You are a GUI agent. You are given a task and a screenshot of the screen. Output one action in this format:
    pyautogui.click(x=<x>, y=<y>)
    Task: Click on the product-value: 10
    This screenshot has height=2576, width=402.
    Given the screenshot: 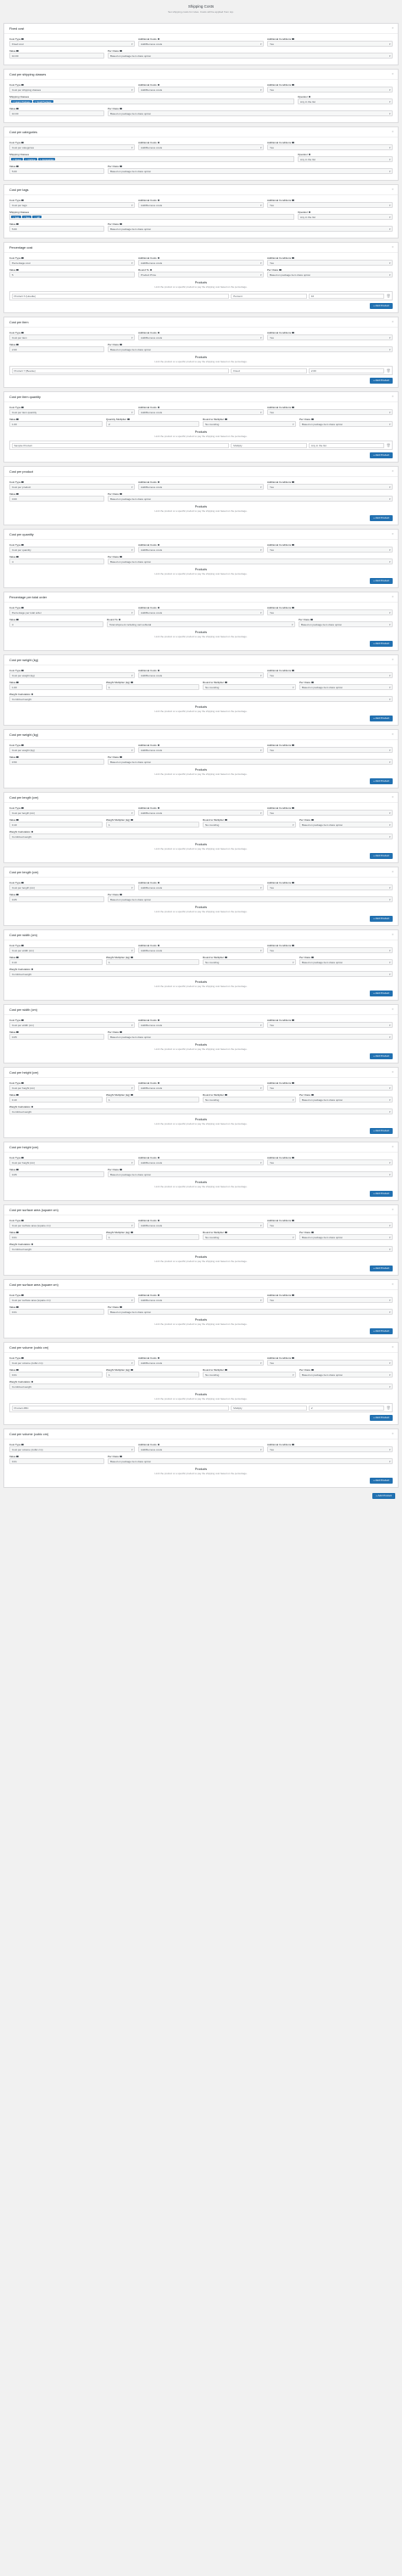 What is the action you would take?
    pyautogui.click(x=346, y=296)
    